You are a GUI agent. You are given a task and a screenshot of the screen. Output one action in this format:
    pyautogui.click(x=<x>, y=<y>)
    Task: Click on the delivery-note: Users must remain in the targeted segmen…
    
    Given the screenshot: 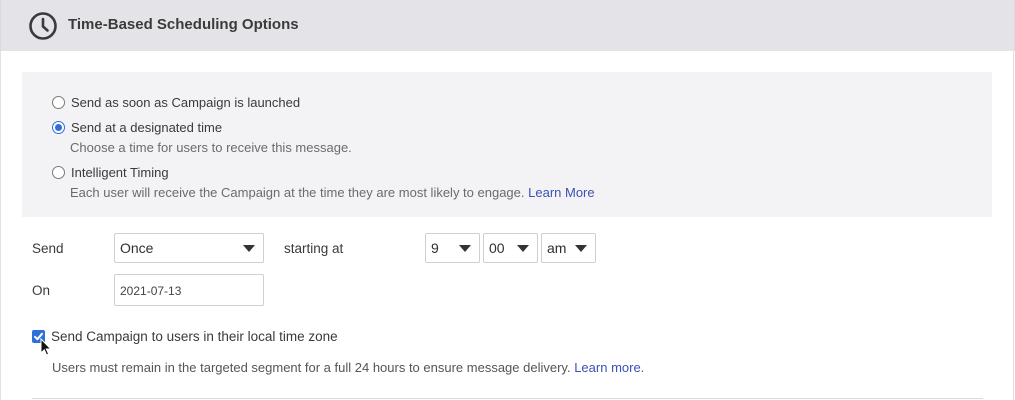 What is the action you would take?
    pyautogui.click(x=348, y=367)
    